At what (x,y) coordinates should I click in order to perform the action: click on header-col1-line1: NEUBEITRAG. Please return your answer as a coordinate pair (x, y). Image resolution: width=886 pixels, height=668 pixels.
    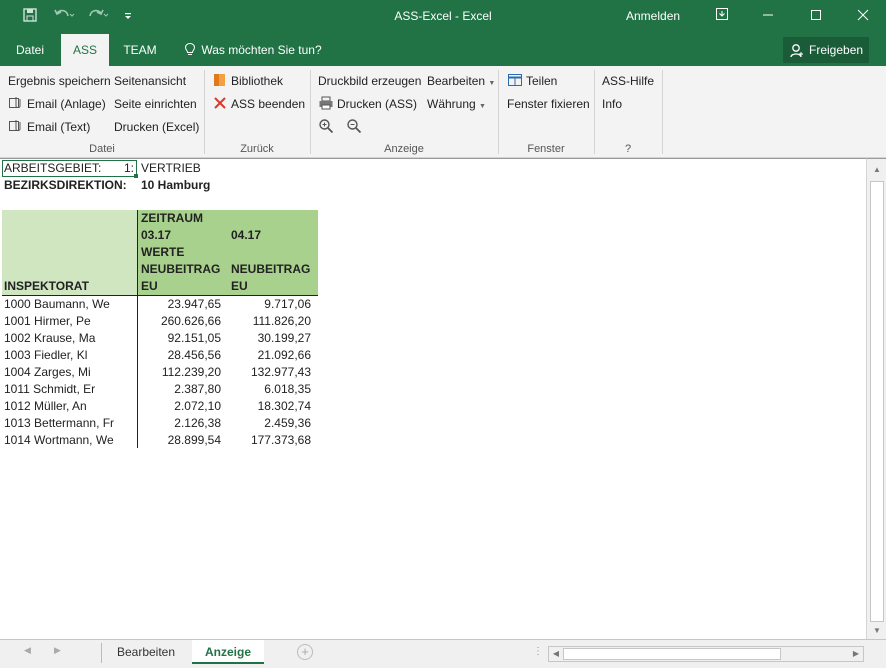
    Looking at the image, I should click on (180, 269).